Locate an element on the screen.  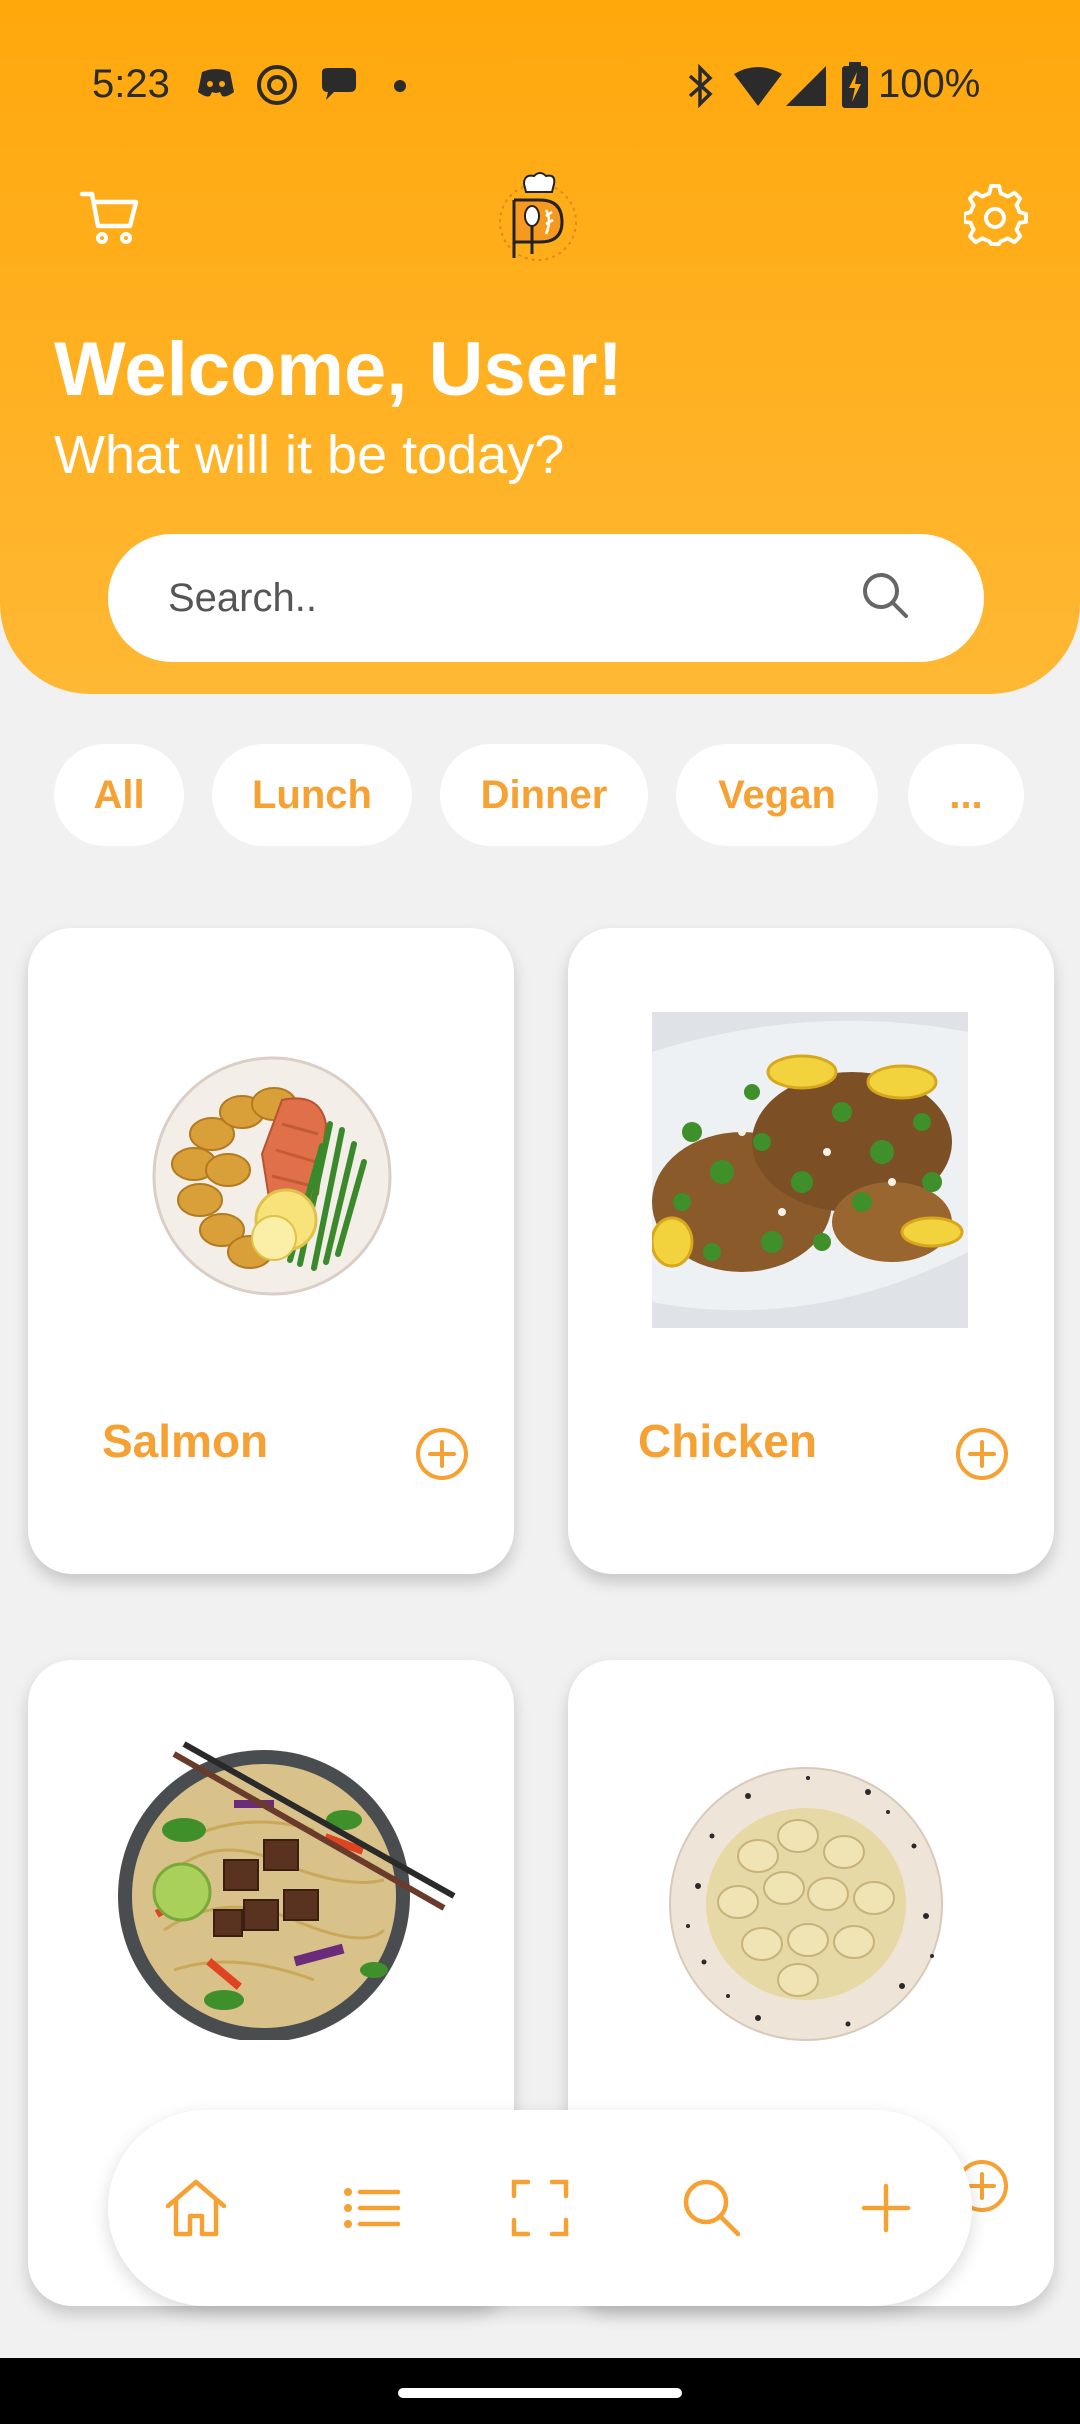
status-bar: 5:23 100% is located at coordinates (540, 87).